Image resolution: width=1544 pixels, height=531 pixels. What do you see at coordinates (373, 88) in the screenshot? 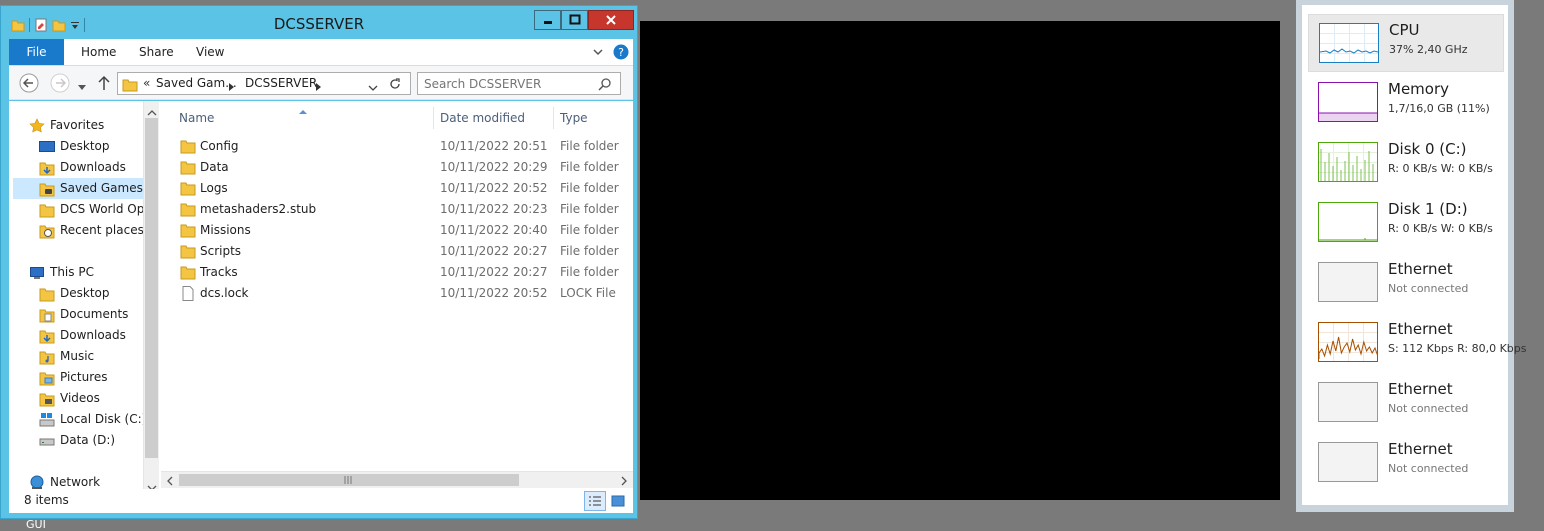
I see `address-dropdown-icon` at bounding box center [373, 88].